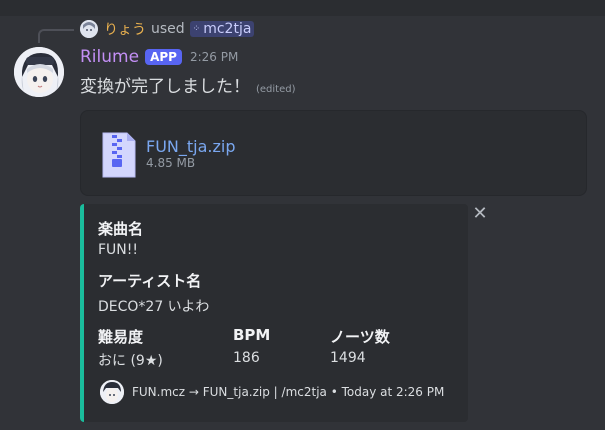 The height and width of the screenshot is (430, 605). What do you see at coordinates (214, 57) in the screenshot?
I see `message-timestamp: 2:26 PM` at bounding box center [214, 57].